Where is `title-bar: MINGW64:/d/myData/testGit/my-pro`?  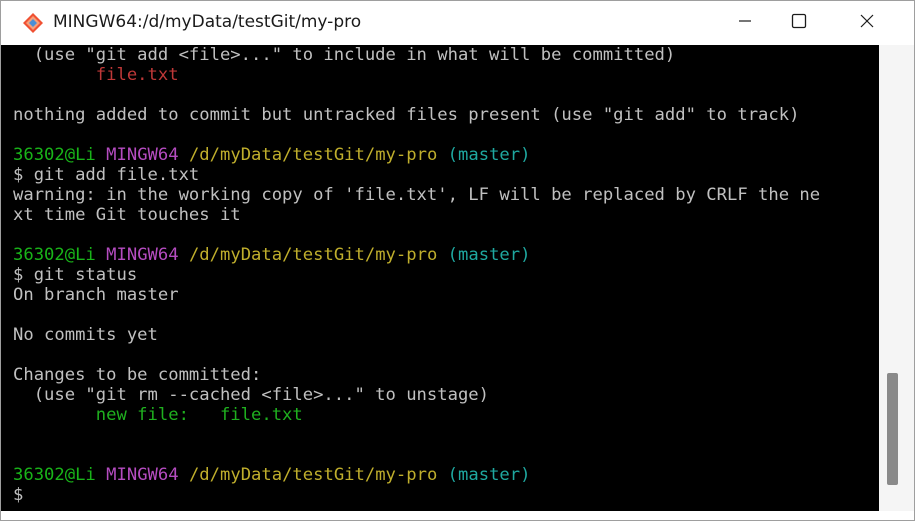
title-bar: MINGW64:/d/myData/testGit/my-pro is located at coordinates (457, 23).